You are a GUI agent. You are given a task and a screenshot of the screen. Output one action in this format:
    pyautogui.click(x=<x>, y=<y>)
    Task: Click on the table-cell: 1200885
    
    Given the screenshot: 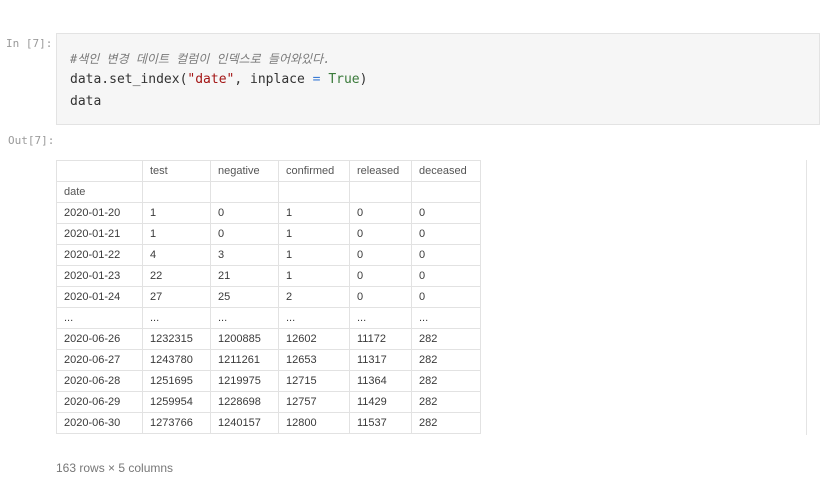 What is the action you would take?
    pyautogui.click(x=244, y=339)
    